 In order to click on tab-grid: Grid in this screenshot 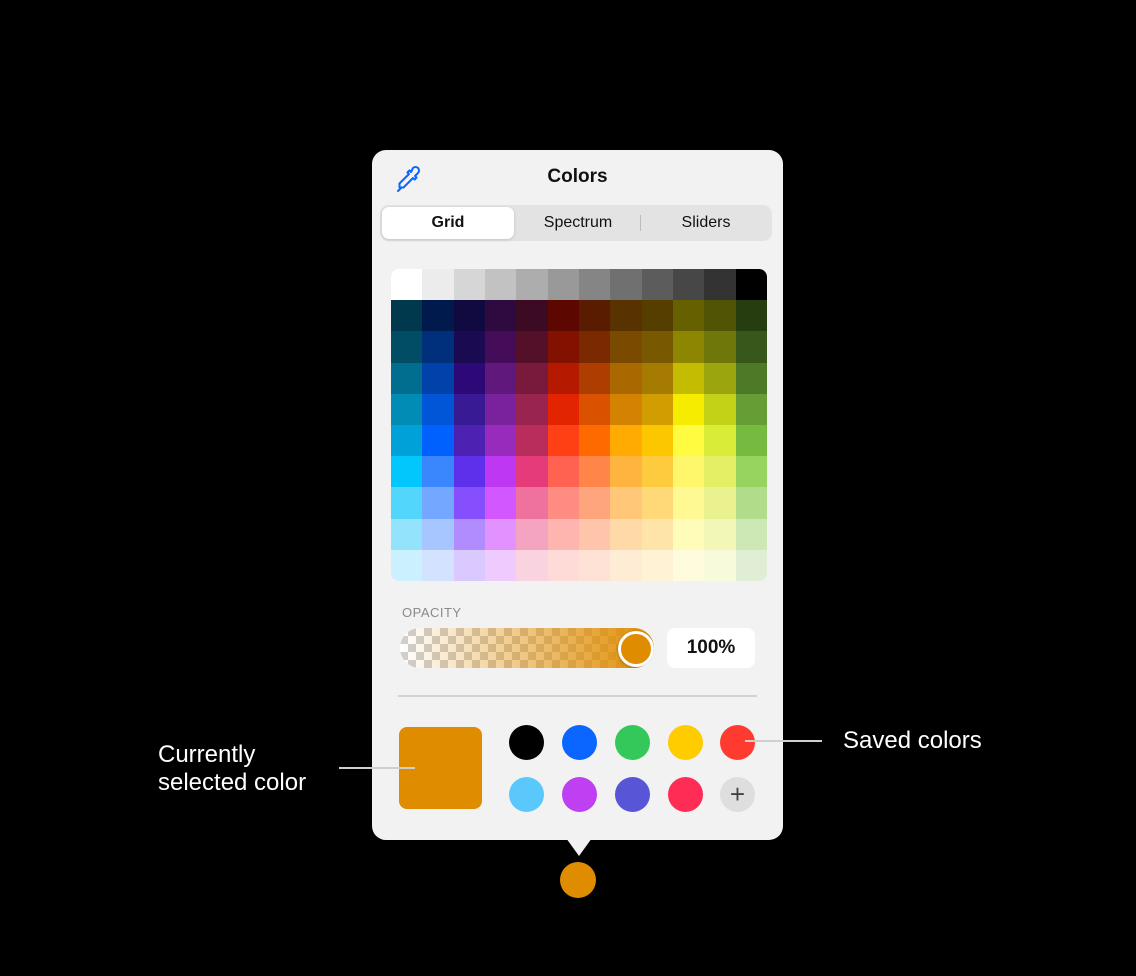, I will do `click(448, 223)`.